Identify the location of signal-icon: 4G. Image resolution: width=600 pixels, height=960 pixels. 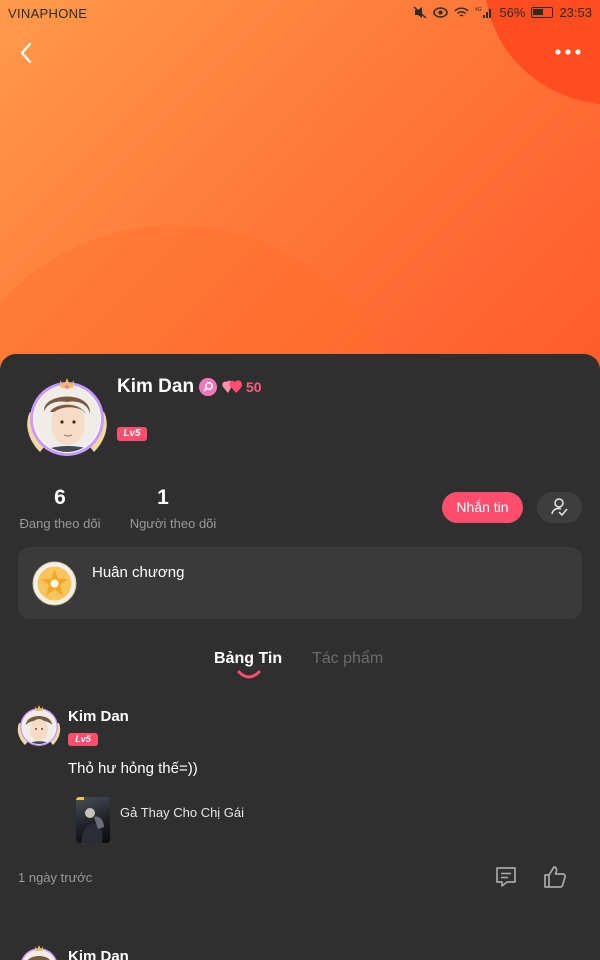
(483, 12).